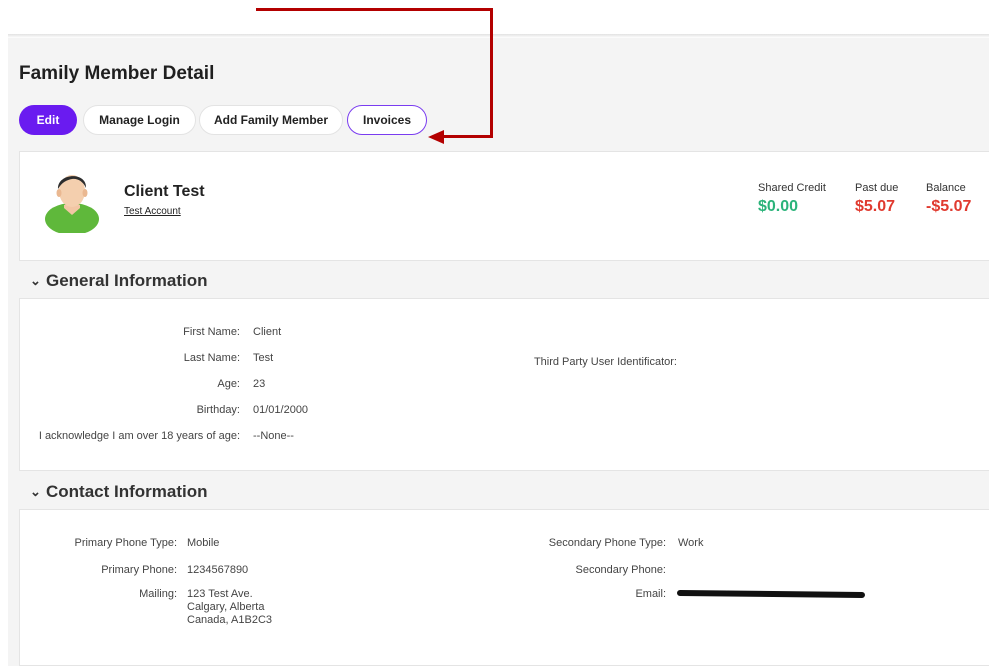 The width and height of the screenshot is (989, 666). Describe the element at coordinates (467, 136) in the screenshot. I see `annotation-arrow-bottom` at that location.